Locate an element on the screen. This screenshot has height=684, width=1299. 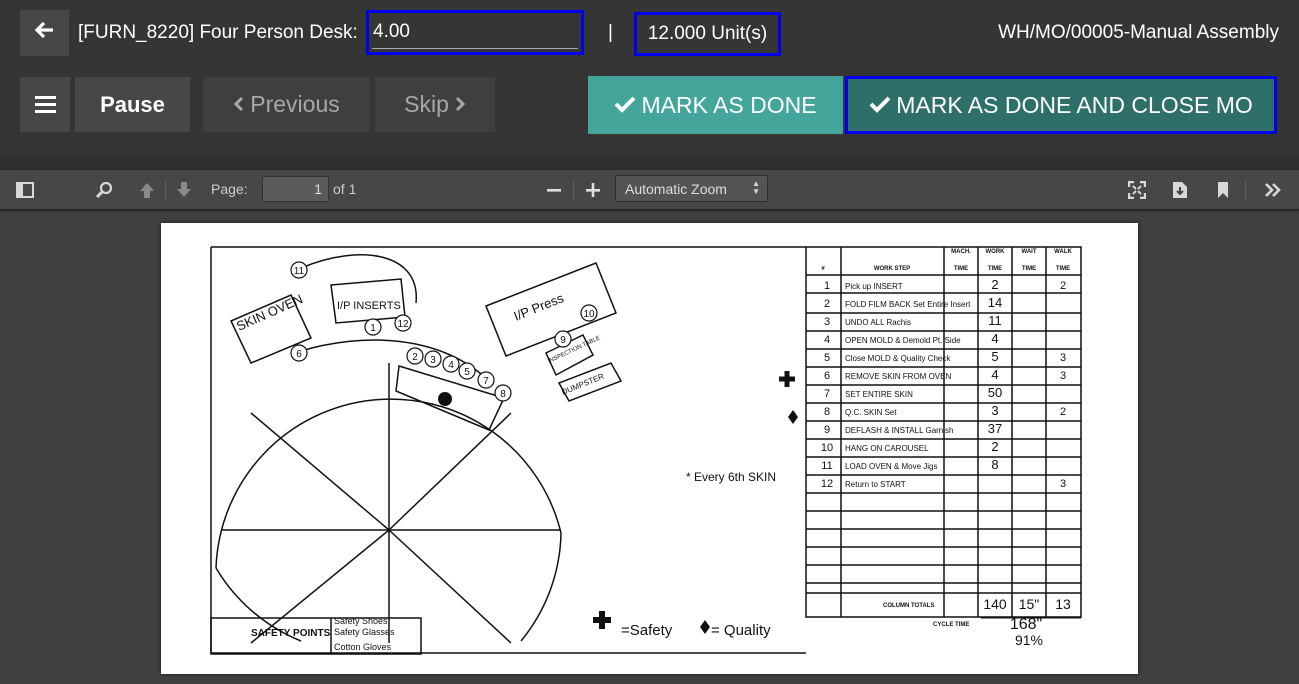
menu-button is located at coordinates (45, 104).